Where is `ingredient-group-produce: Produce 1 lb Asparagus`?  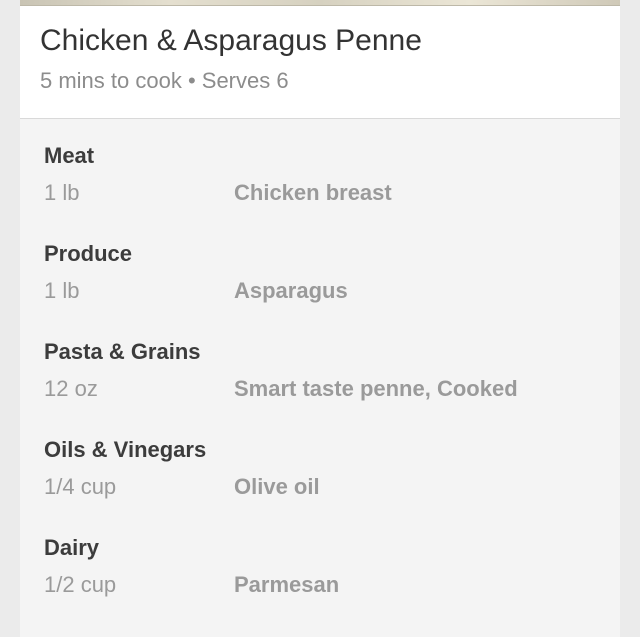 ingredient-group-produce: Produce 1 lb Asparagus is located at coordinates (324, 287).